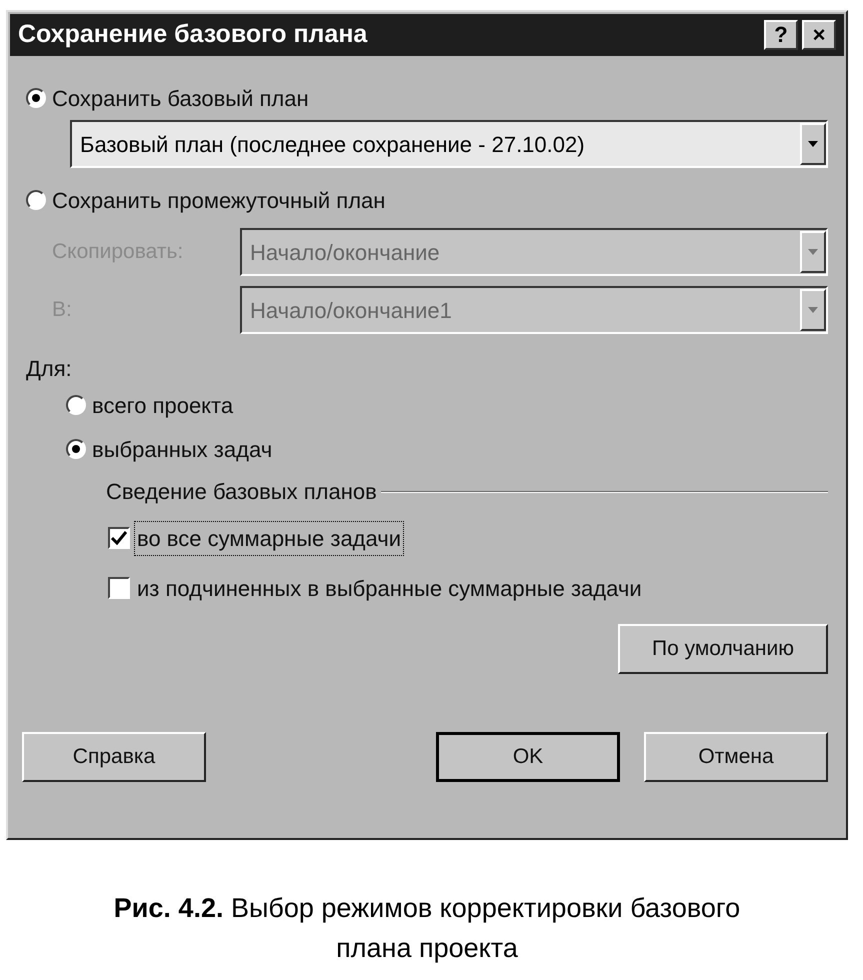  I want to click on checkbox-label: из подчиненных в выбранные суммарные задачи, so click(389, 588).